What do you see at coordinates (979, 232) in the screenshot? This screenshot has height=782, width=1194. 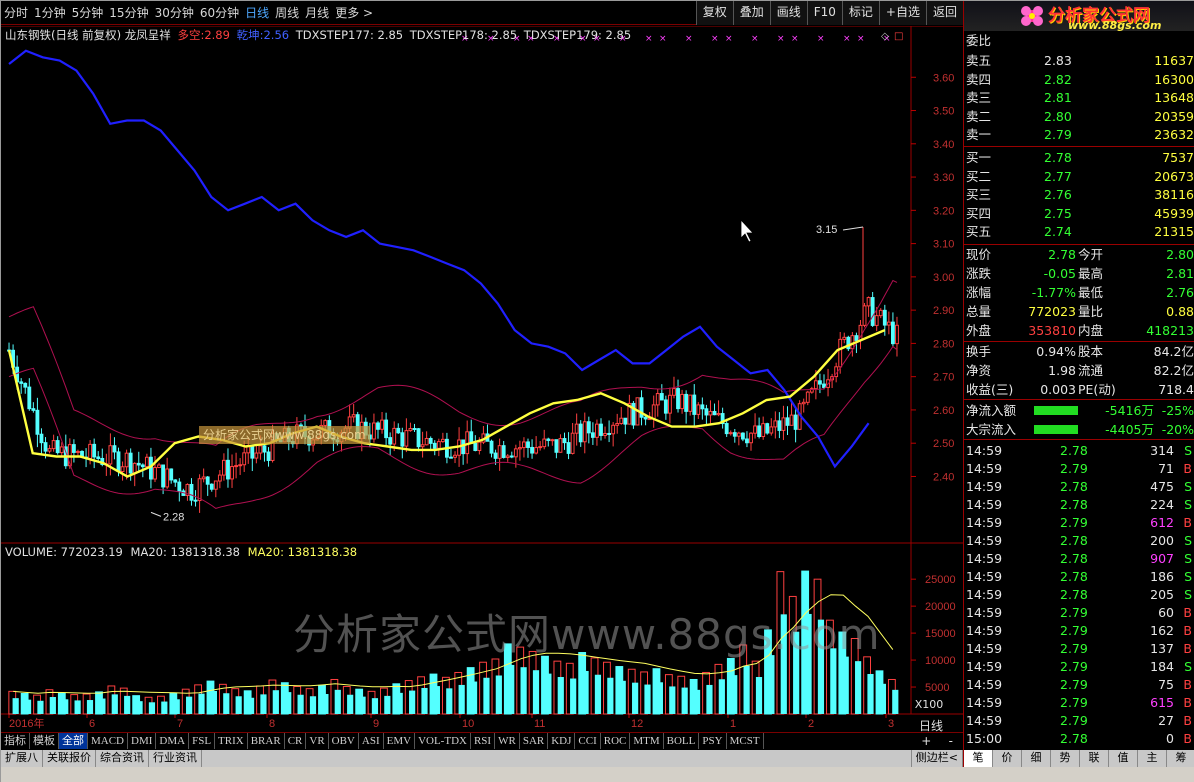 I see `bid-4-label: 买五` at bounding box center [979, 232].